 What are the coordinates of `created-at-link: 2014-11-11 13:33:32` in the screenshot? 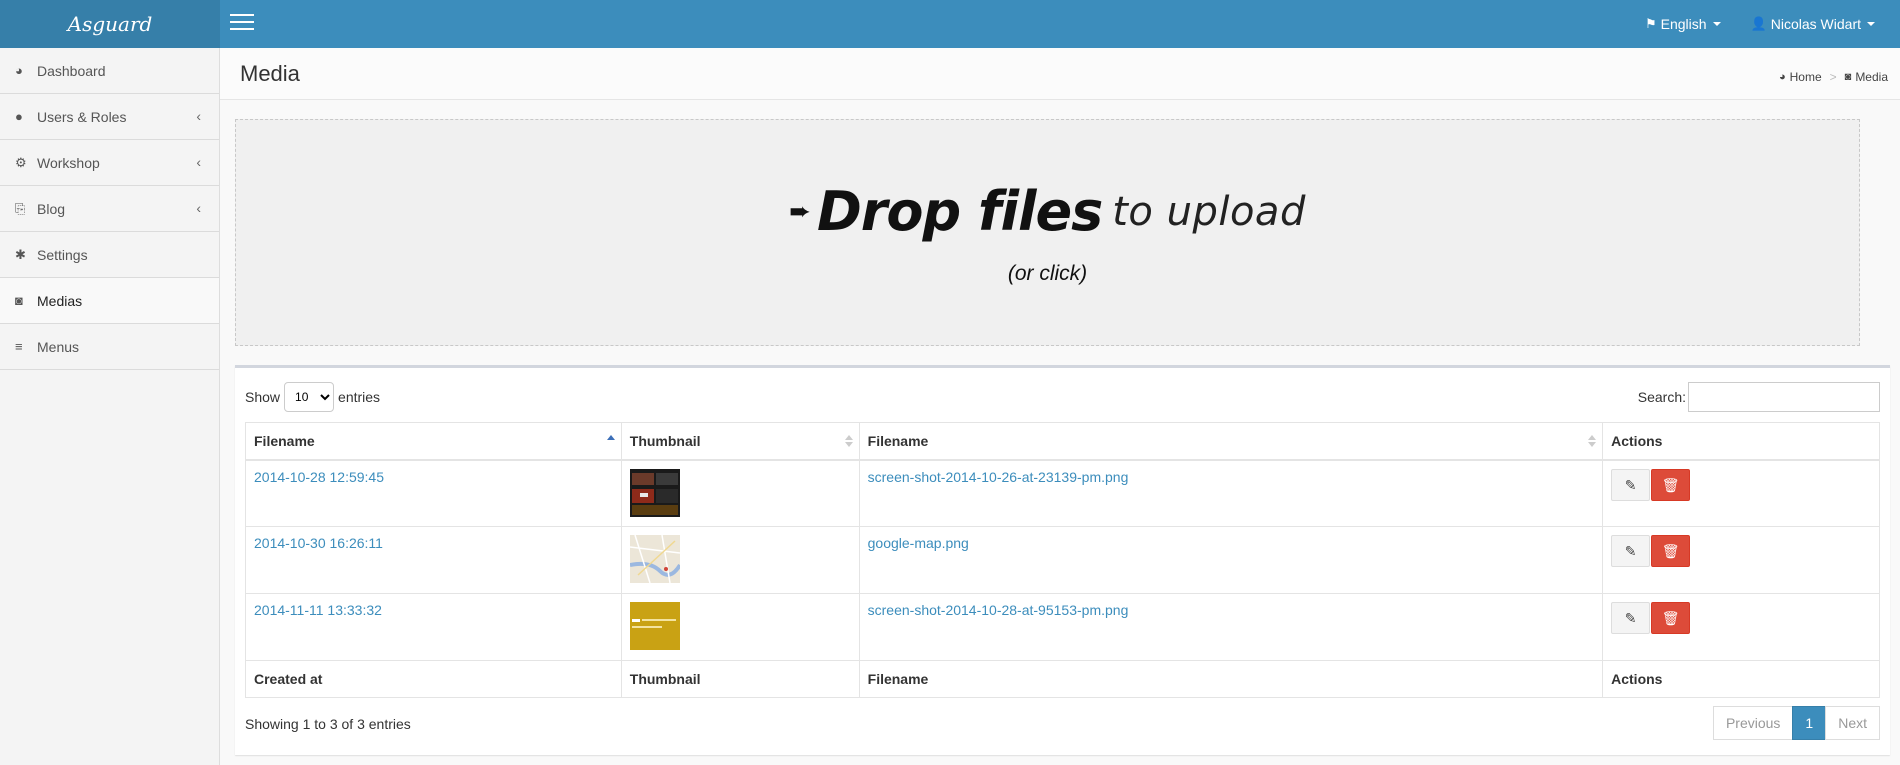 It's located at (318, 610).